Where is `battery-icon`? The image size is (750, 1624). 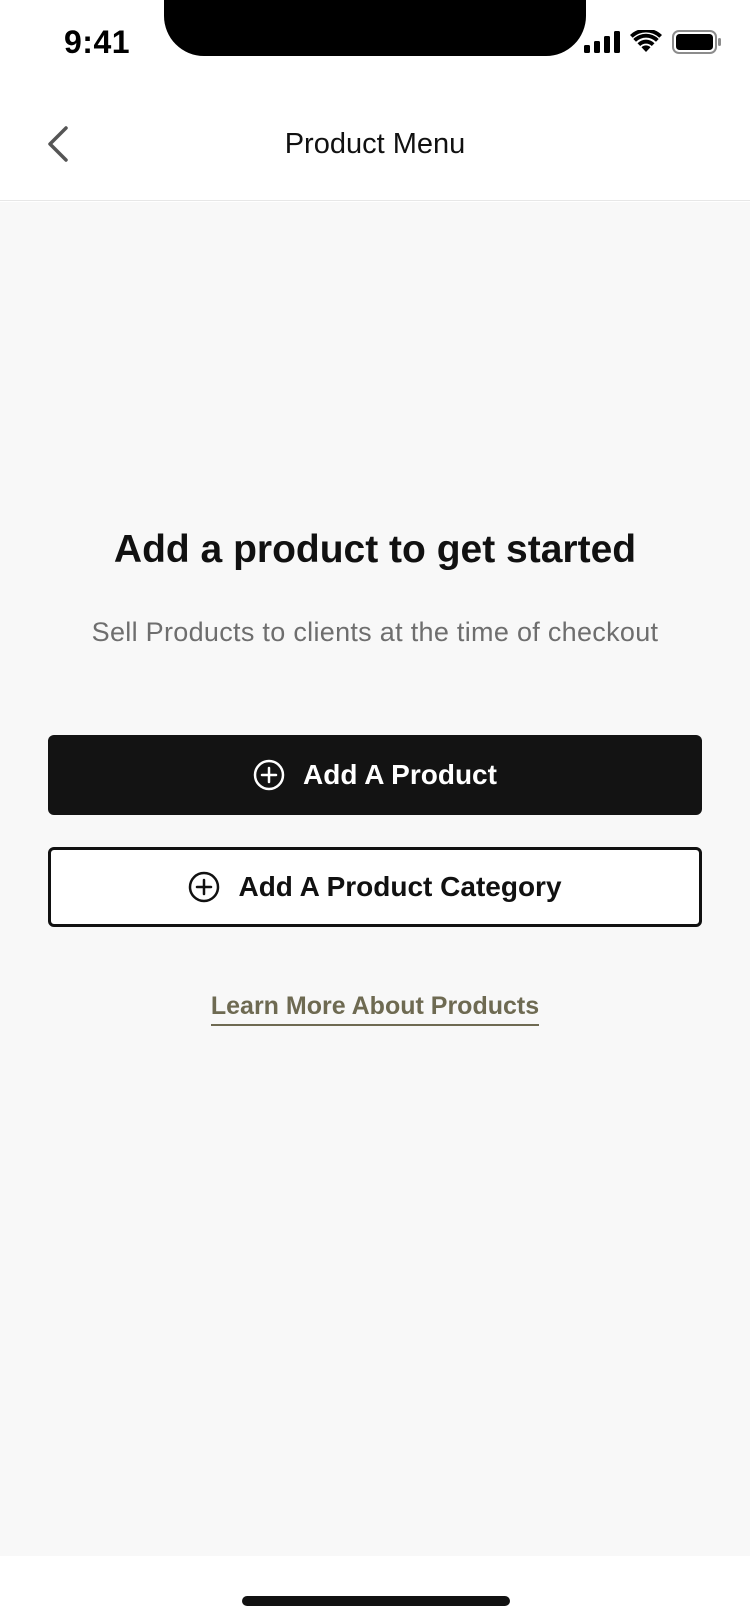 battery-icon is located at coordinates (697, 42).